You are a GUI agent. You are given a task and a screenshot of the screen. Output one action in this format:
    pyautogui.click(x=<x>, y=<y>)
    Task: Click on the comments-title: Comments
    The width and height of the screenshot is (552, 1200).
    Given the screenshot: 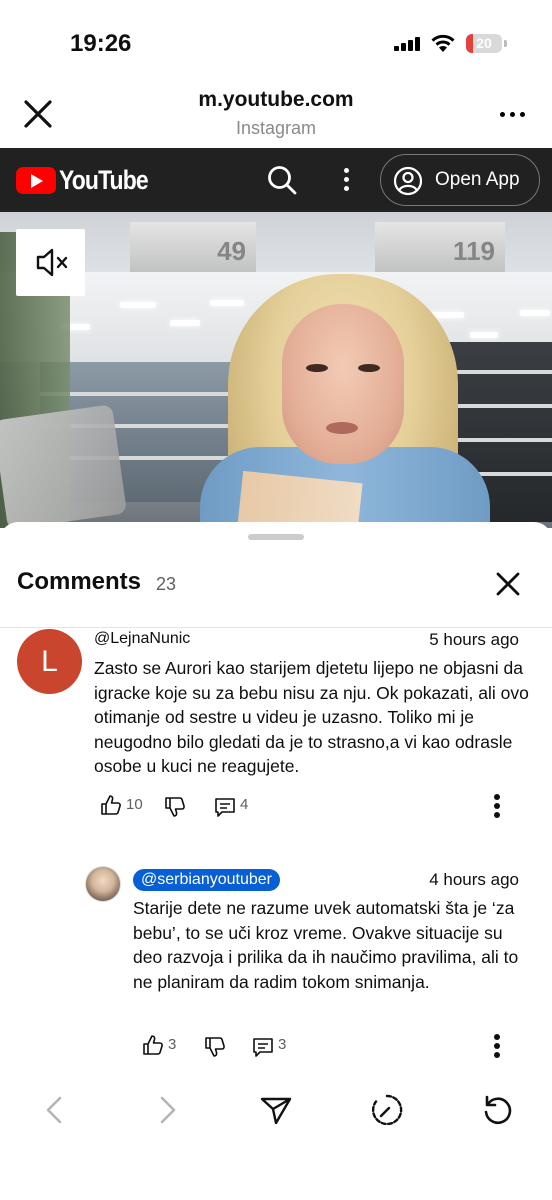 What is the action you would take?
    pyautogui.click(x=79, y=581)
    